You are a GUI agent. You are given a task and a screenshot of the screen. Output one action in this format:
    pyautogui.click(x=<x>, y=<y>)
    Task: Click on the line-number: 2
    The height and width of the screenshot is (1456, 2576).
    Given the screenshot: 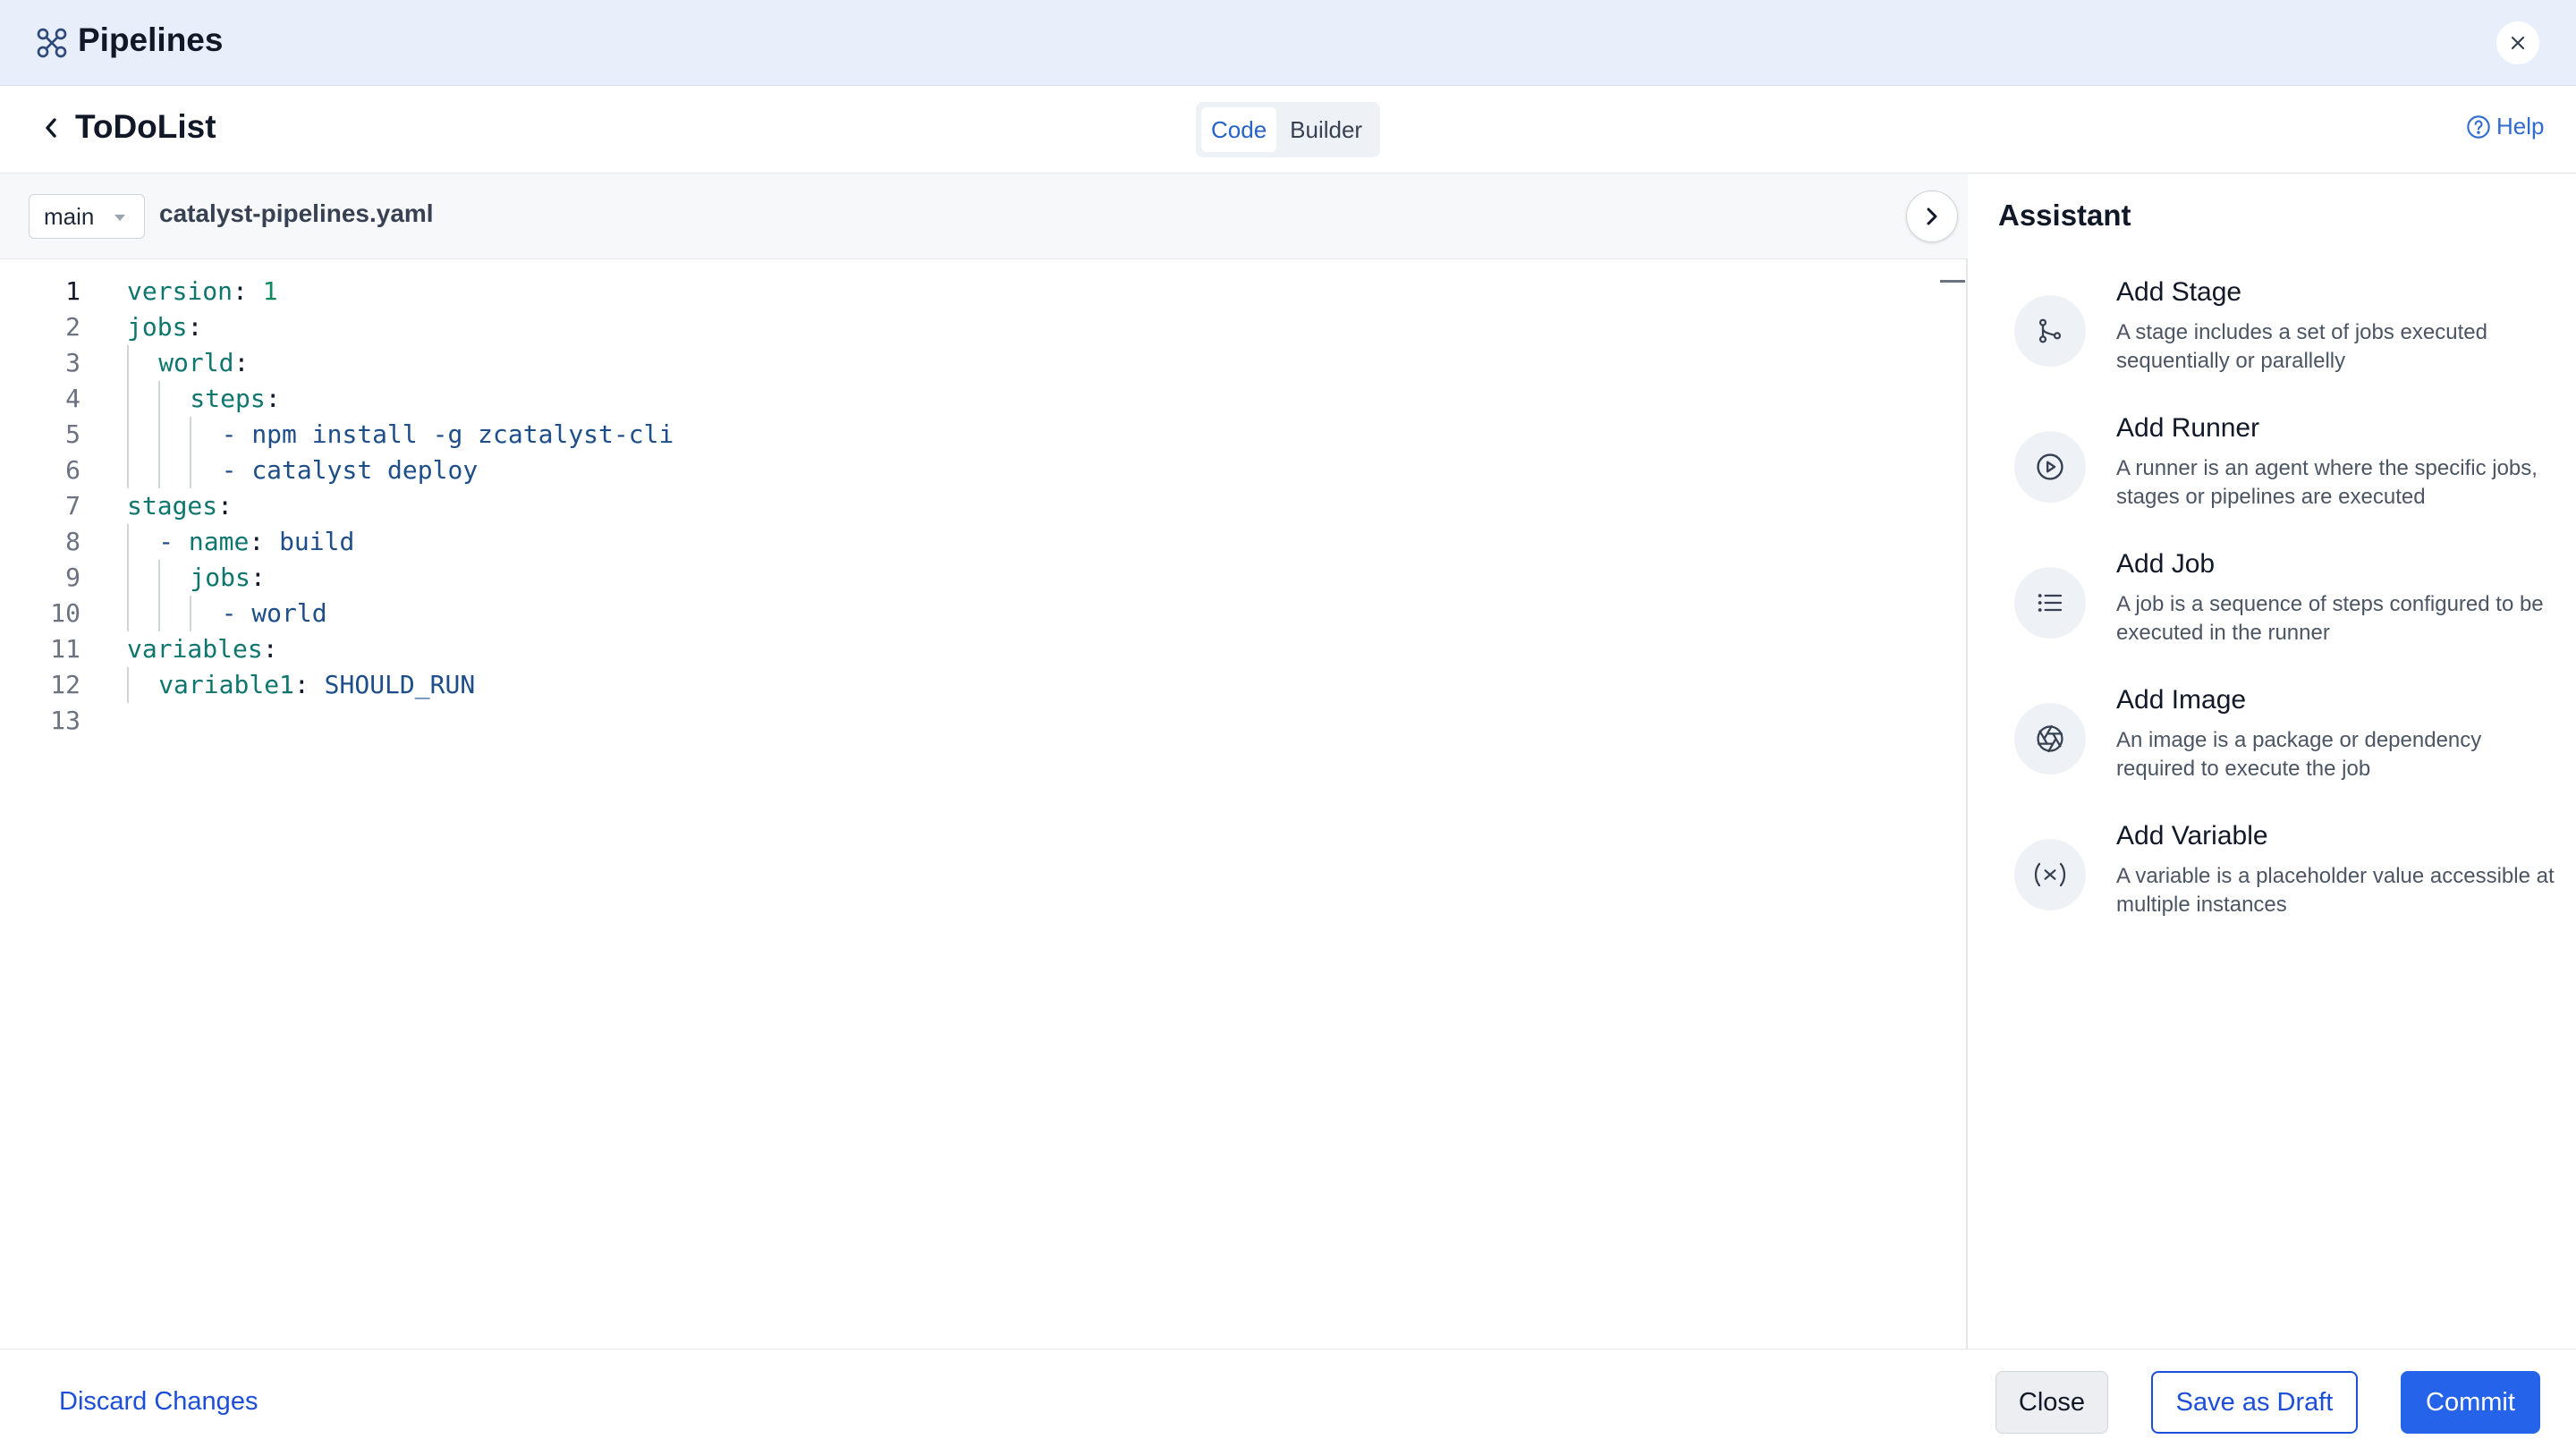 What is the action you would take?
    pyautogui.click(x=72, y=327)
    